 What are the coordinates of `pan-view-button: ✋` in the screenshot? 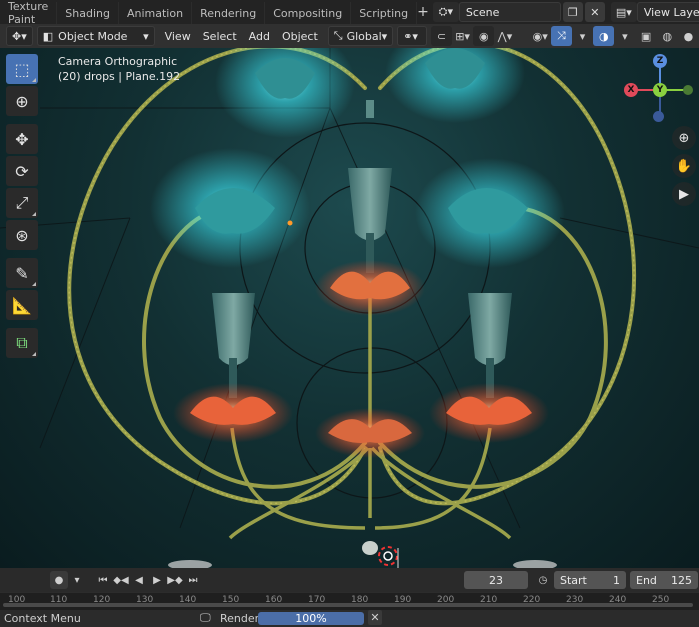 It's located at (684, 166).